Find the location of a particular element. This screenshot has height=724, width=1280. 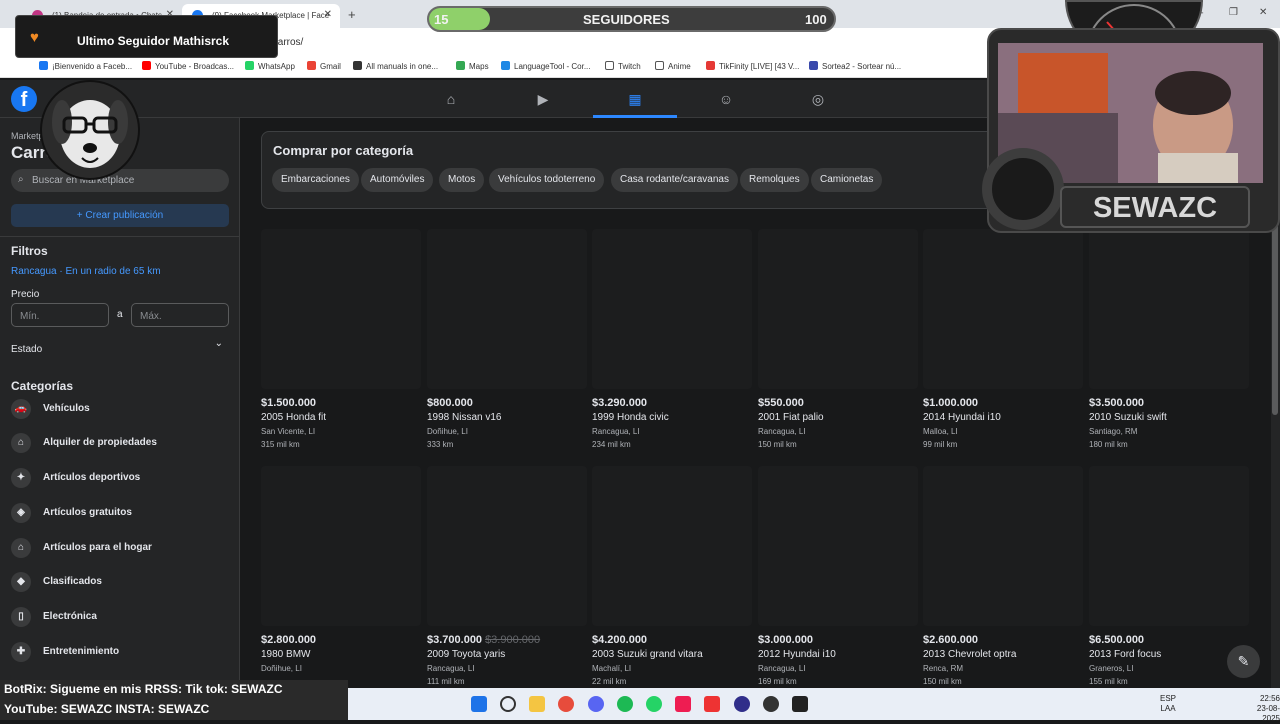

sidebar-item-alquiler: ⌂ Alquiler de propiedades is located at coordinates (84, 443).